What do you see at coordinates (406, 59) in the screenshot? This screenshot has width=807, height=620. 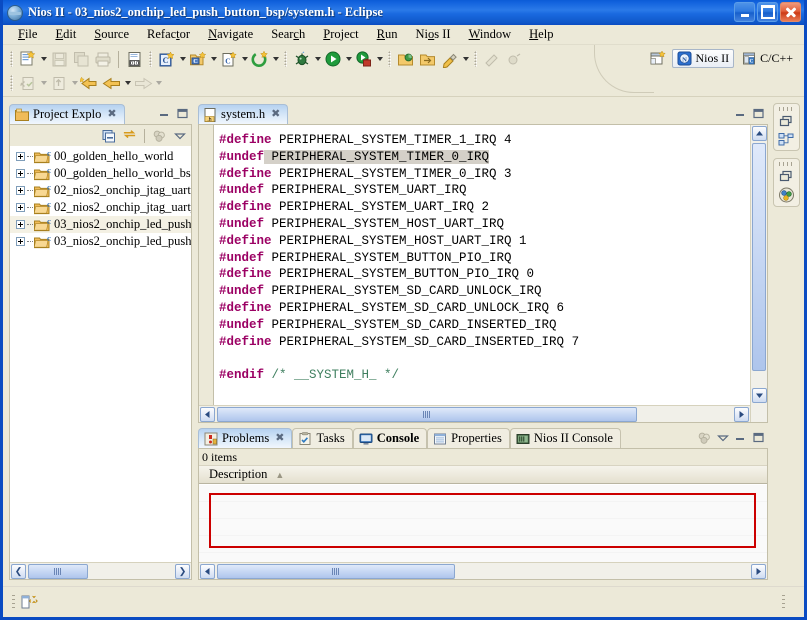 I see `open-folder-icon` at bounding box center [406, 59].